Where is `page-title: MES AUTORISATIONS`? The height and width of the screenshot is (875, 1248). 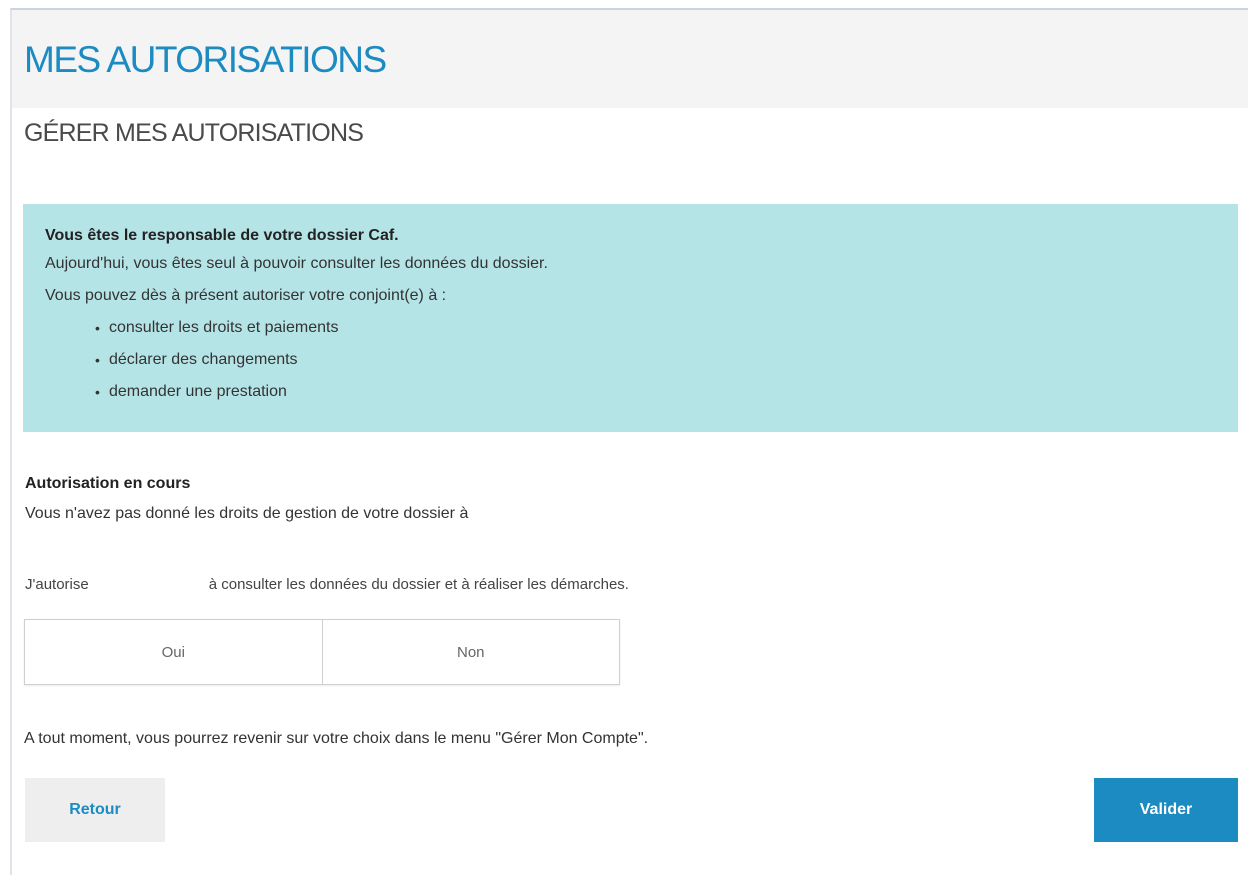 page-title: MES AUTORISATIONS is located at coordinates (205, 59).